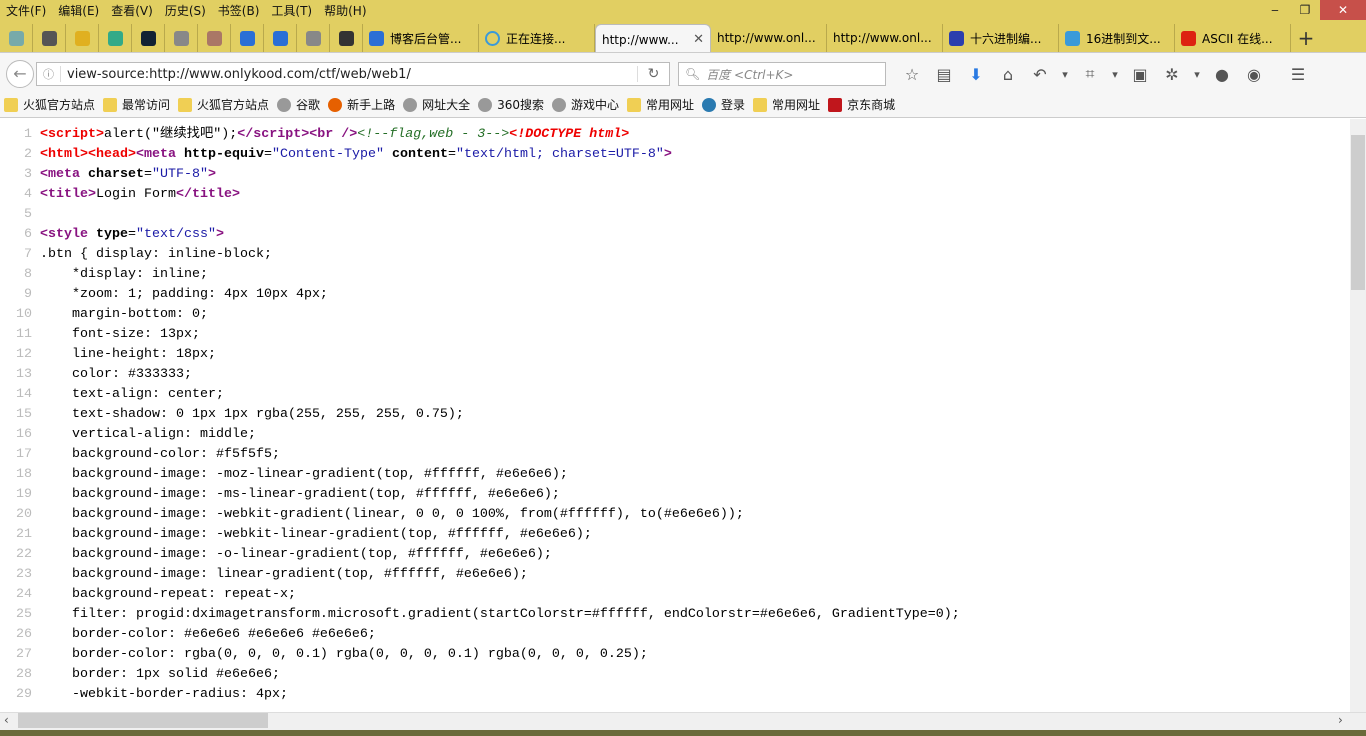  What do you see at coordinates (333, 134) in the screenshot?
I see `source-token: <br />` at bounding box center [333, 134].